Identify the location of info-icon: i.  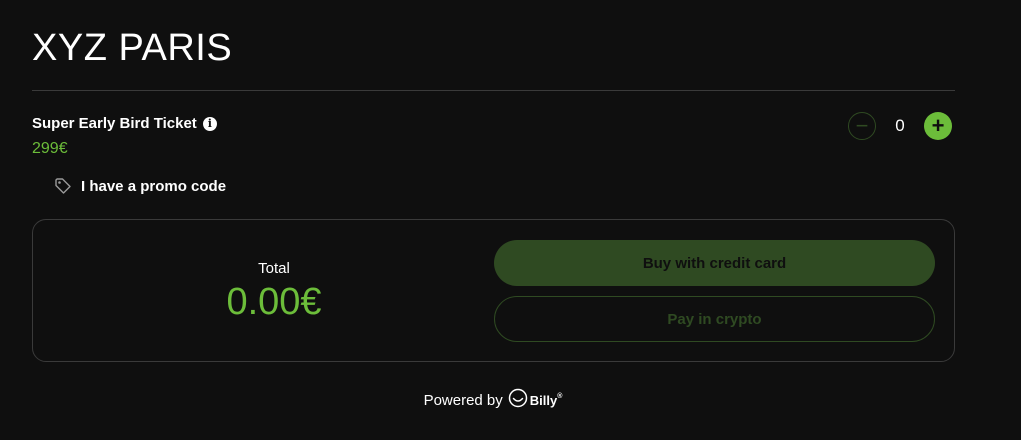
(209, 123).